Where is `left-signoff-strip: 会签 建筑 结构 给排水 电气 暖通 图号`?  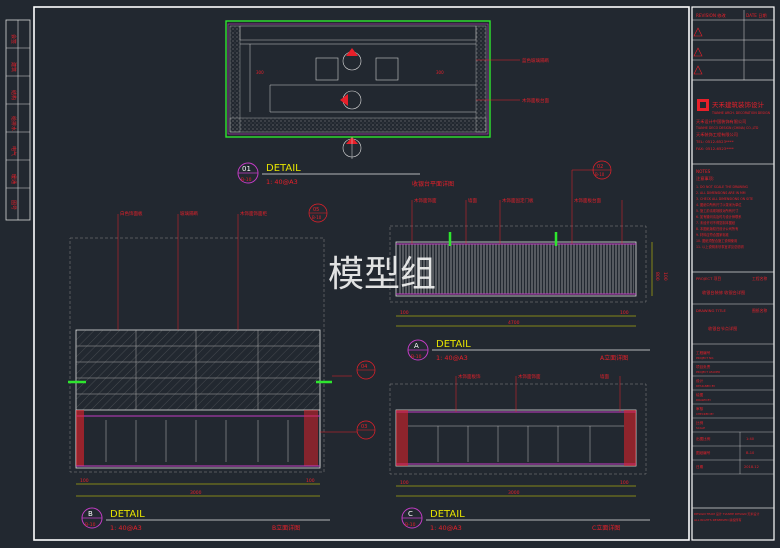 left-signoff-strip: 会签 建筑 结构 给排水 电气 暖通 图号 is located at coordinates (18, 120).